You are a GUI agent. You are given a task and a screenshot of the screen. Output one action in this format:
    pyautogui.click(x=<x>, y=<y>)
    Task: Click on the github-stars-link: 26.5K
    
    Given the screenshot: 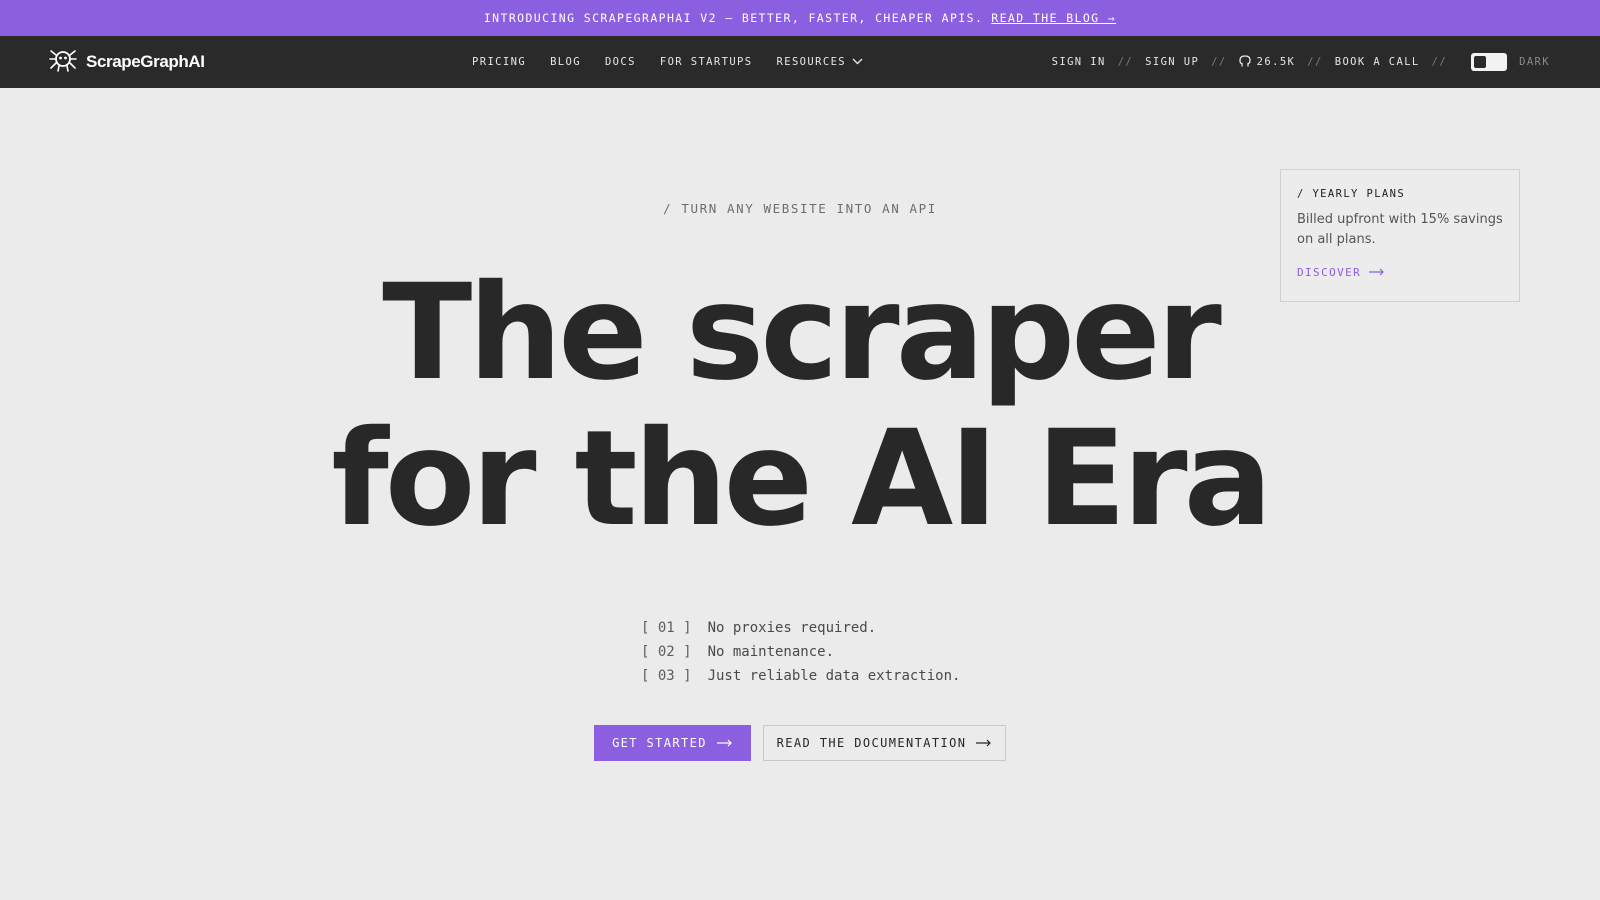 What is the action you would take?
    pyautogui.click(x=1267, y=62)
    